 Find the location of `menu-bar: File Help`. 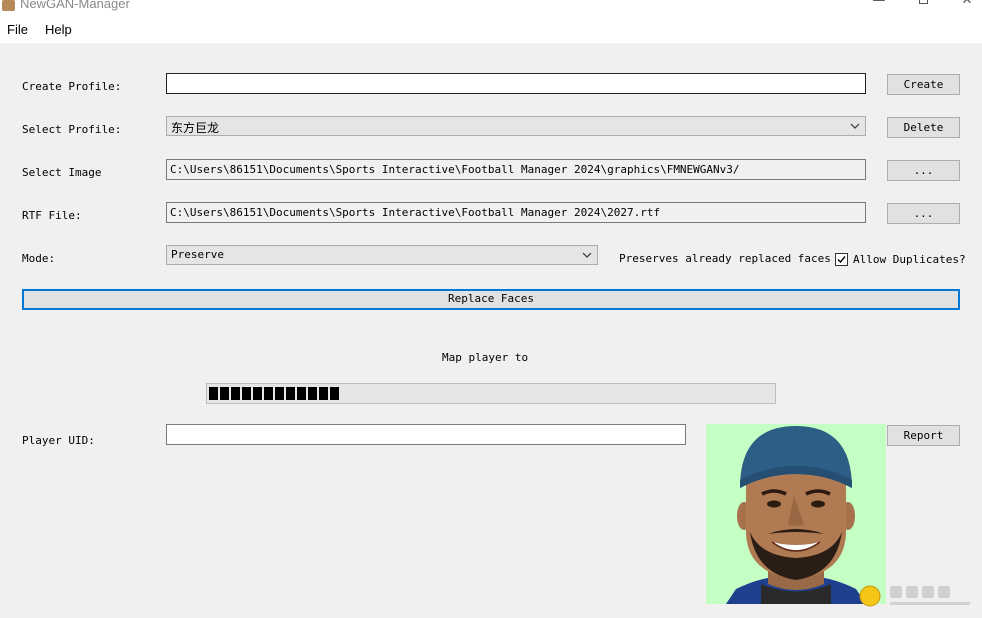

menu-bar: File Help is located at coordinates (491, 30).